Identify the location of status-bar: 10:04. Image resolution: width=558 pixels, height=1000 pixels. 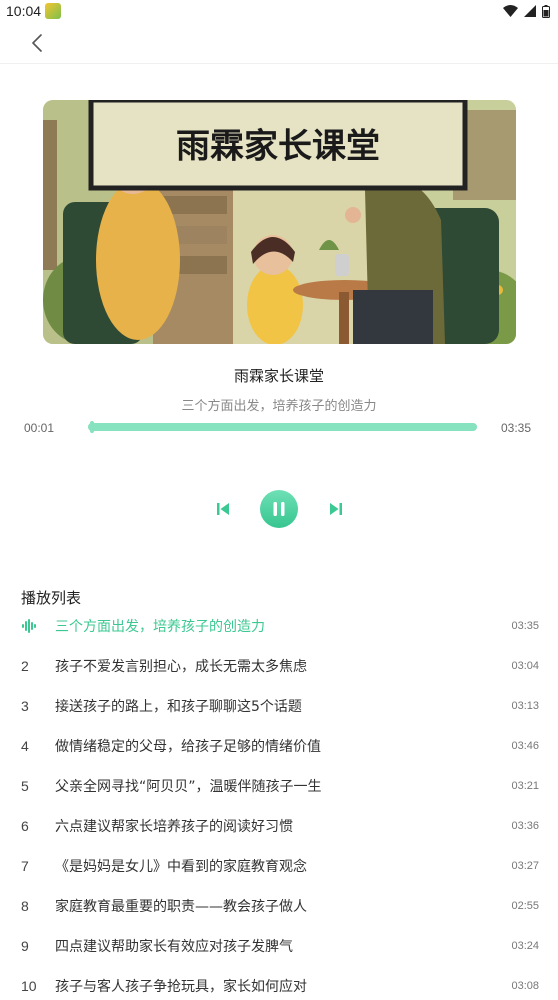
(279, 11).